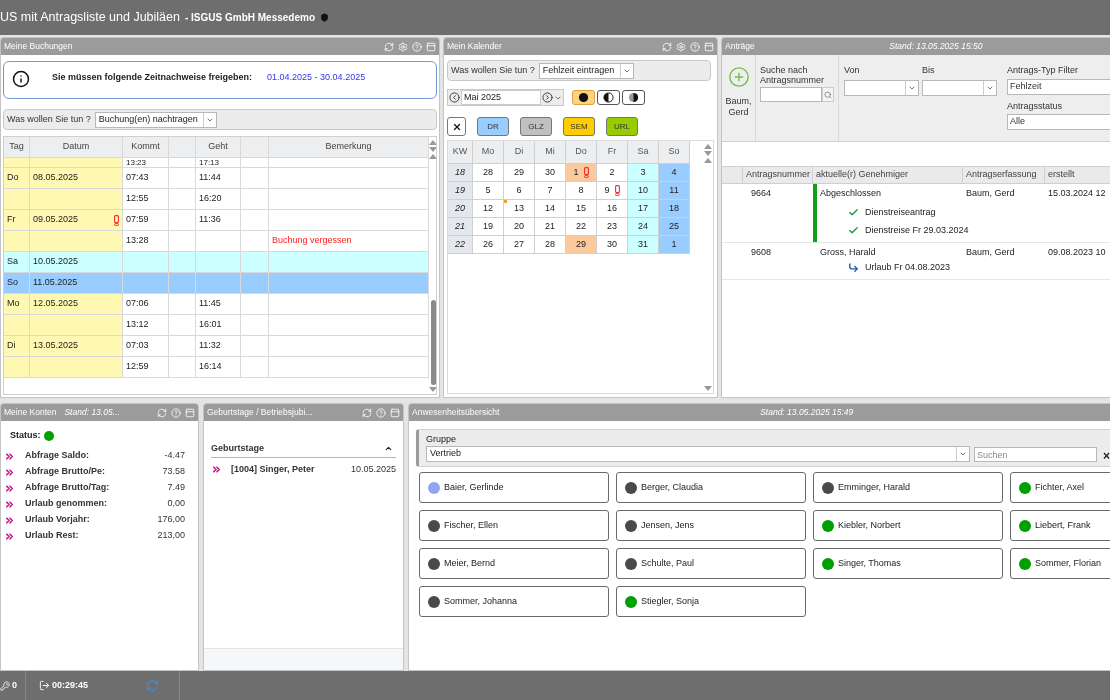 The image size is (1110, 700). I want to click on calendar-day: 19, so click(488, 227).